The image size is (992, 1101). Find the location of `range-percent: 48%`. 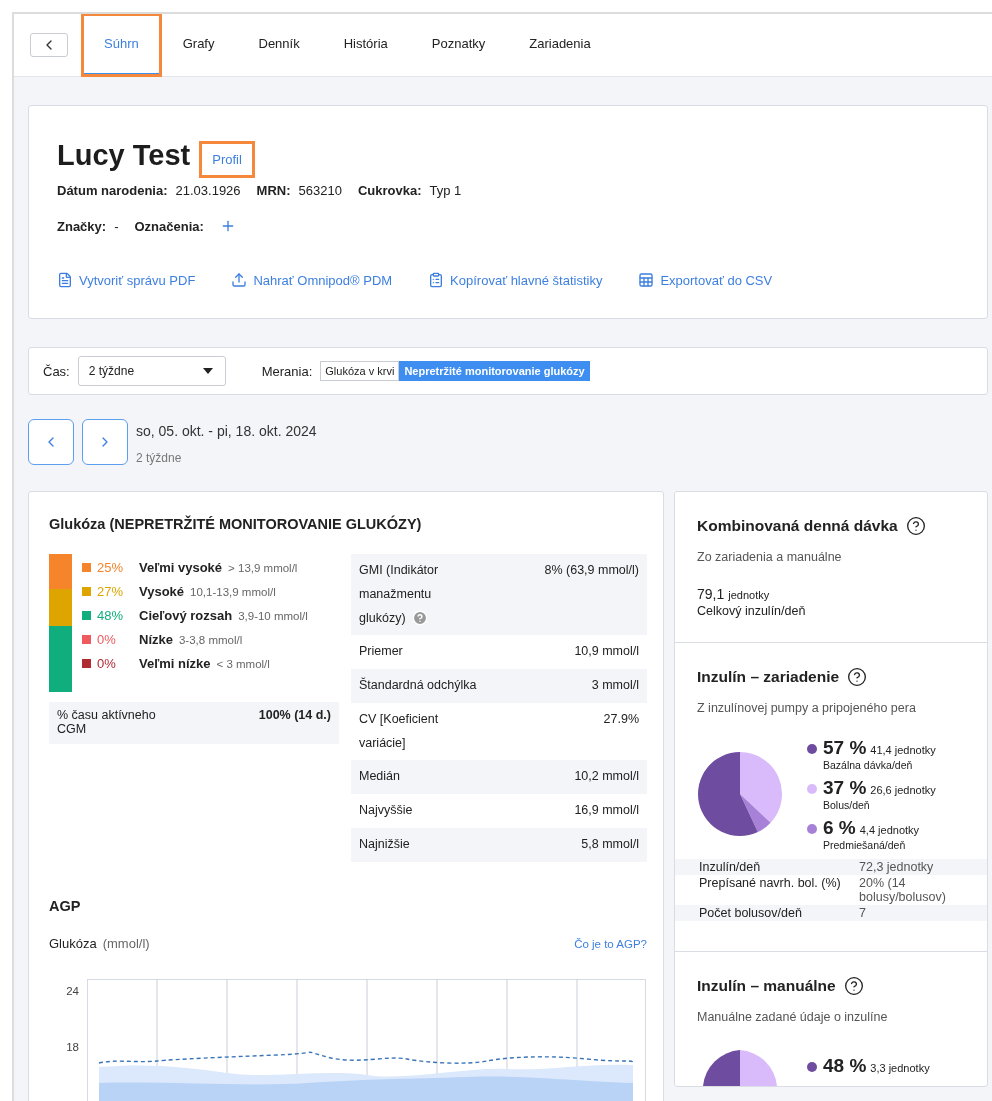

range-percent: 48% is located at coordinates (111, 615).